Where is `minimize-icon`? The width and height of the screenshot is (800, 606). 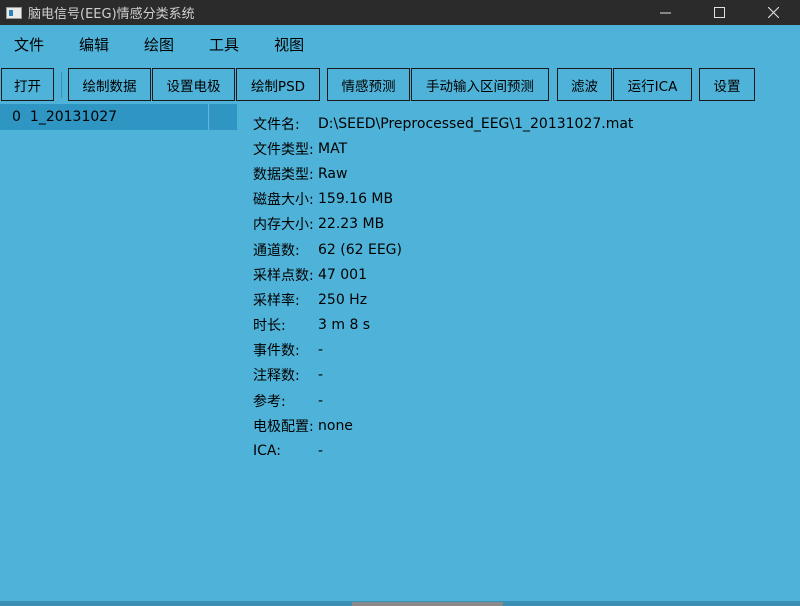
minimize-icon is located at coordinates (665, 13).